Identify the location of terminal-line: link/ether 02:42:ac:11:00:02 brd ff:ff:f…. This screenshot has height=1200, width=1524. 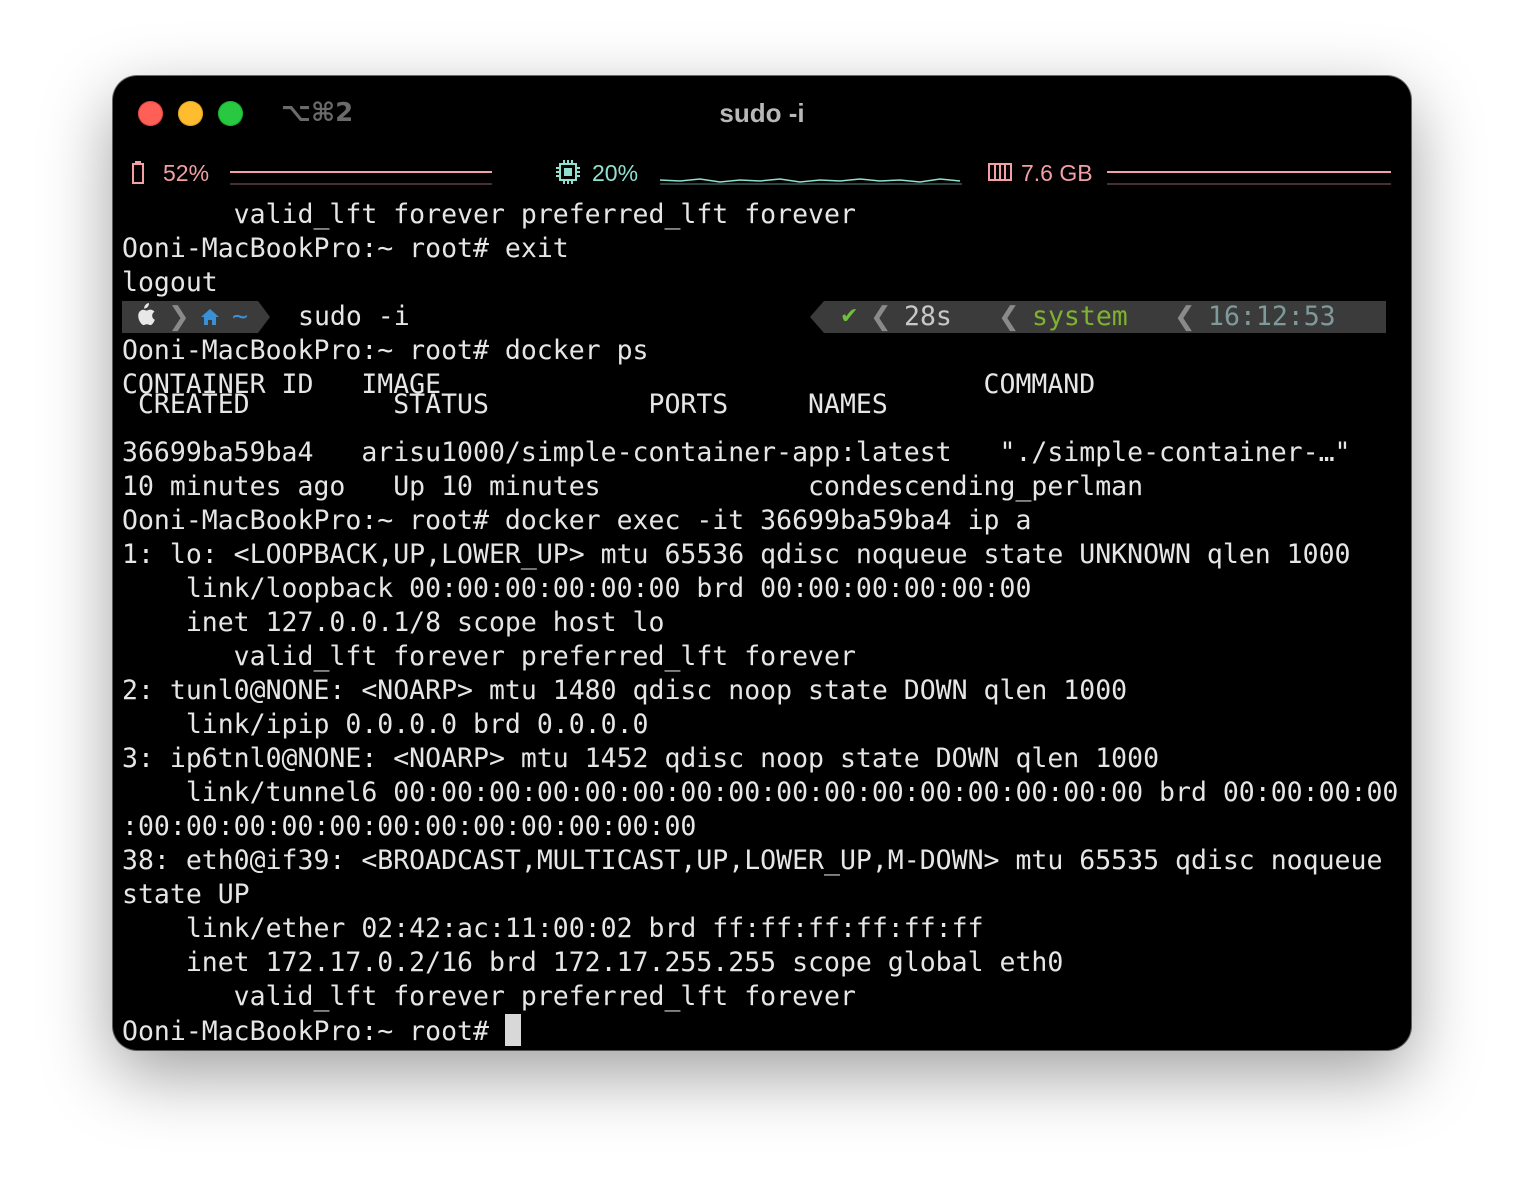
(553, 928).